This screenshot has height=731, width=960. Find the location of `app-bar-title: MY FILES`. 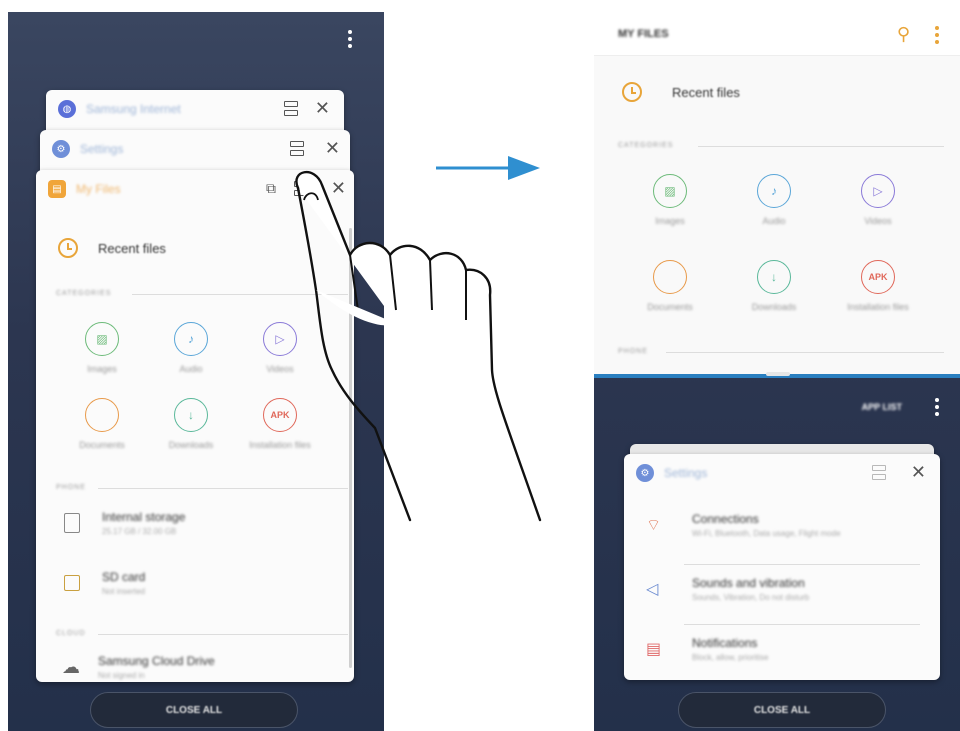

app-bar-title: MY FILES is located at coordinates (643, 34).